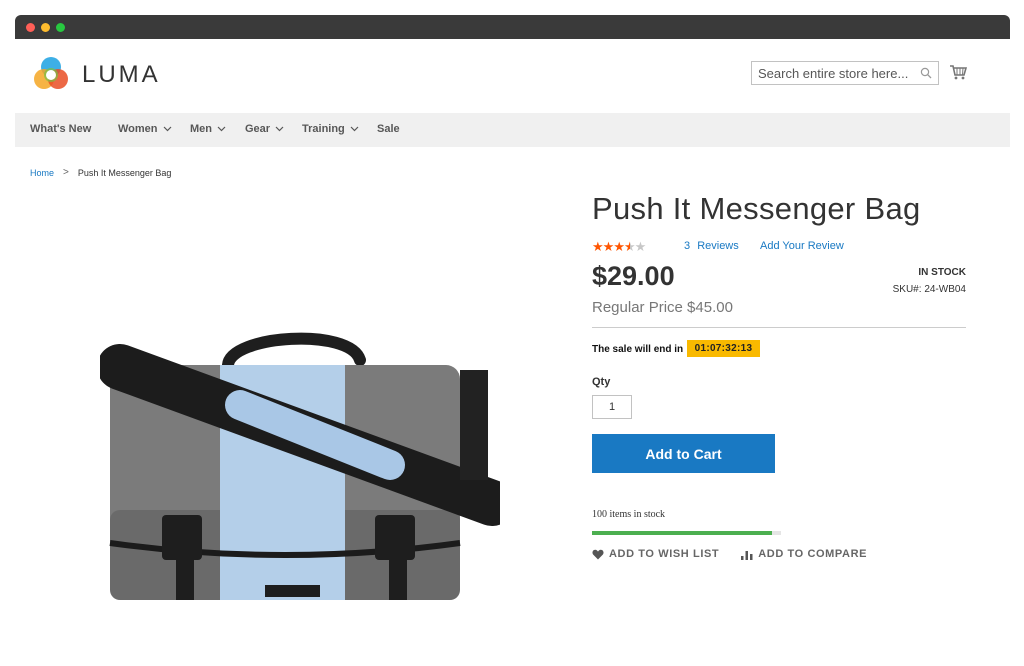 The width and height of the screenshot is (1024, 666). What do you see at coordinates (30, 27) in the screenshot?
I see `close-window-button` at bounding box center [30, 27].